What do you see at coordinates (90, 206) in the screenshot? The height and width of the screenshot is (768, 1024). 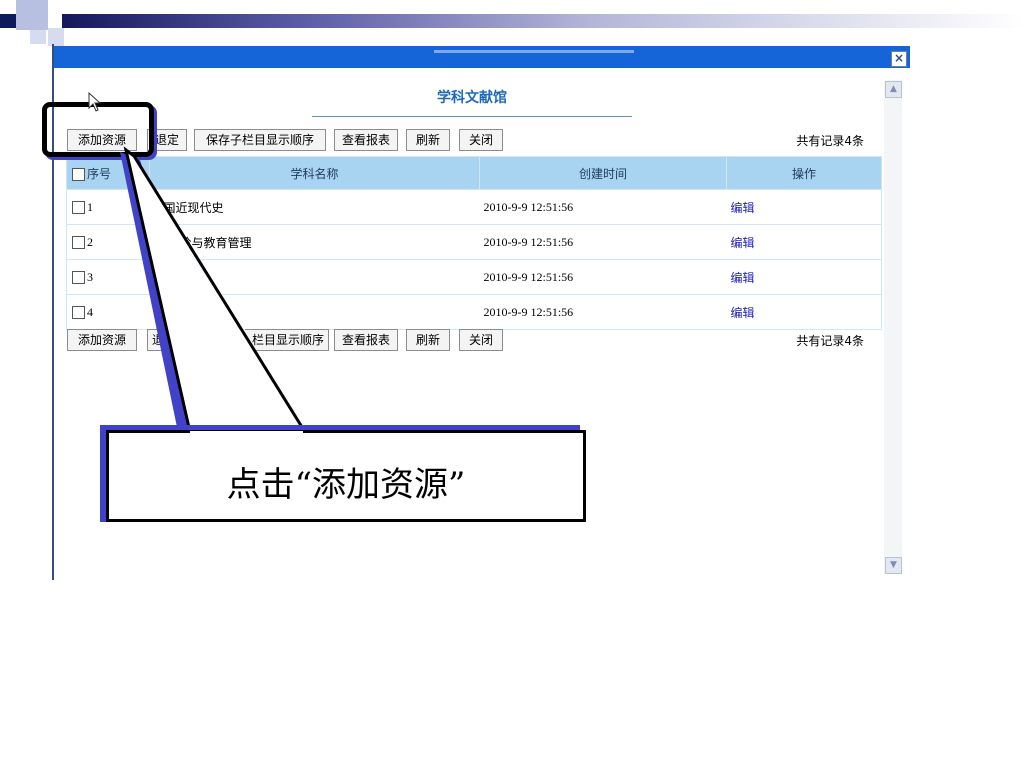 I see `row-seq: 1` at bounding box center [90, 206].